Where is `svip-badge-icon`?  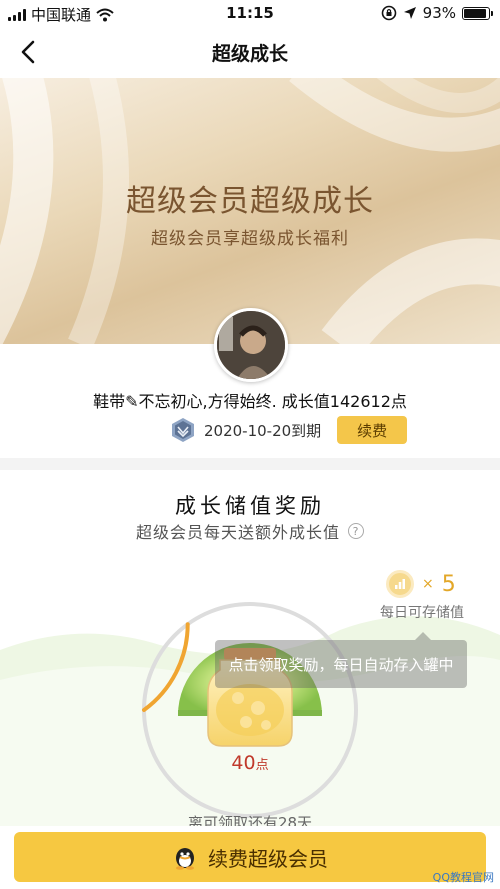 svip-badge-icon is located at coordinates (183, 430).